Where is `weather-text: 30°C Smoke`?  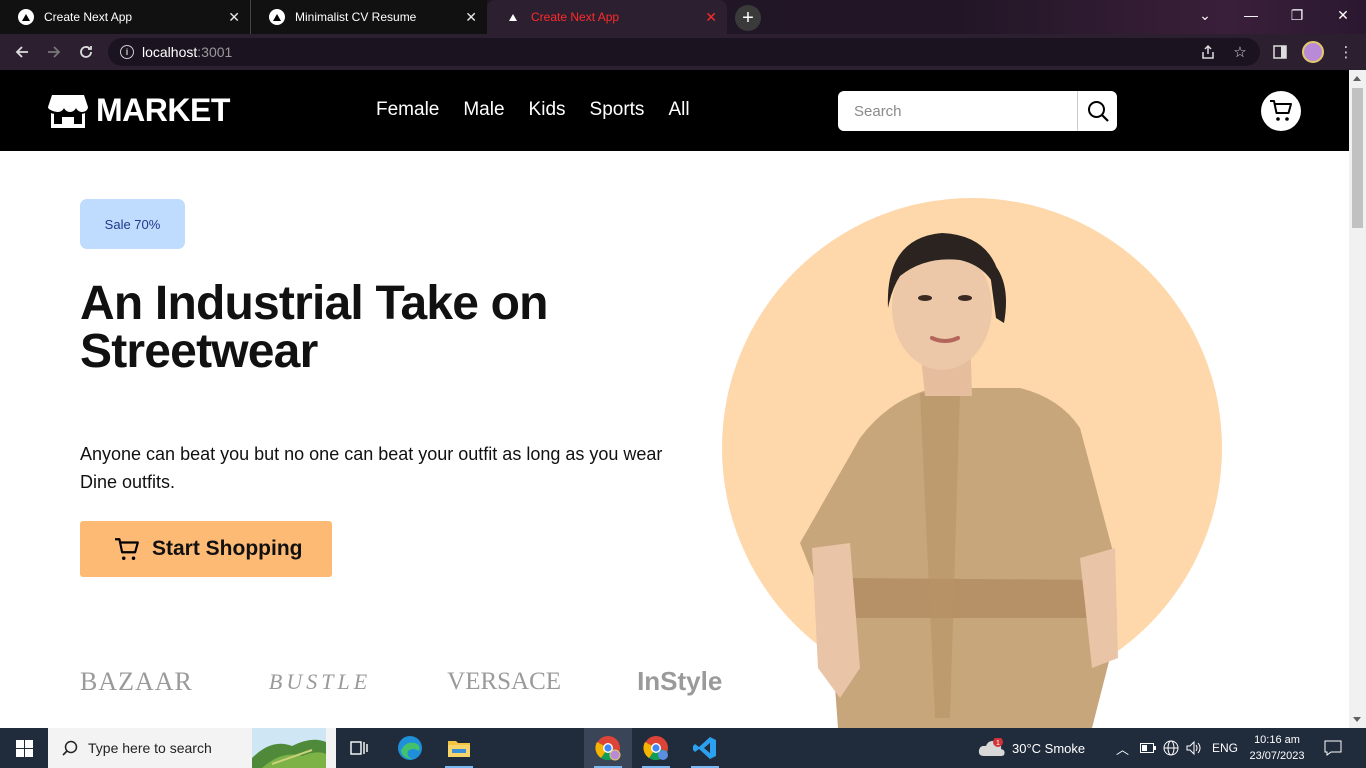
weather-text: 30°C Smoke is located at coordinates (1049, 748).